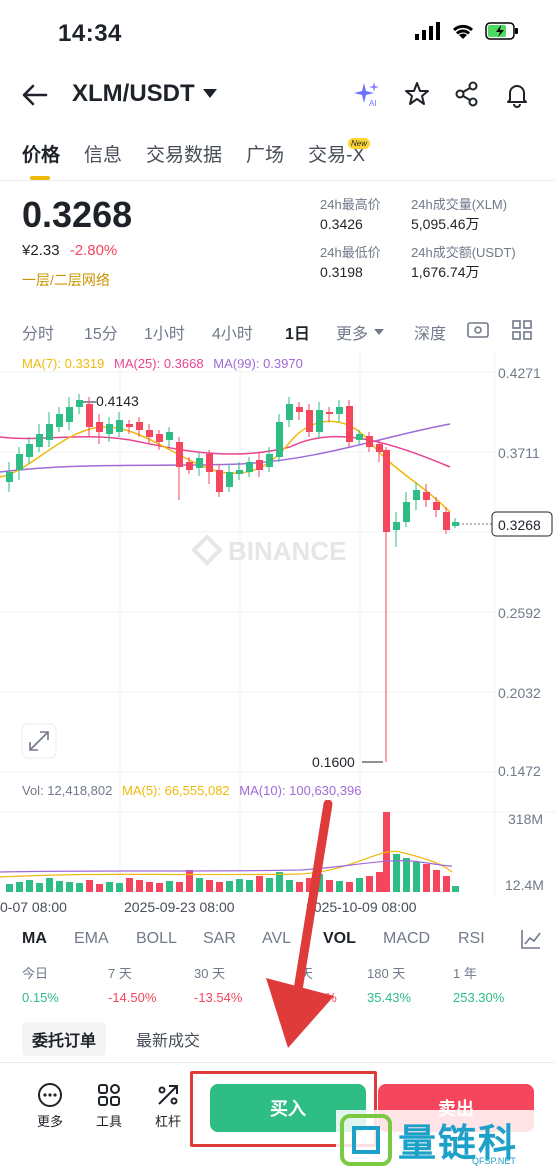 The image size is (555, 1172). Describe the element at coordinates (167, 1121) in the screenshot. I see `leverage-label: 杠杆` at that location.